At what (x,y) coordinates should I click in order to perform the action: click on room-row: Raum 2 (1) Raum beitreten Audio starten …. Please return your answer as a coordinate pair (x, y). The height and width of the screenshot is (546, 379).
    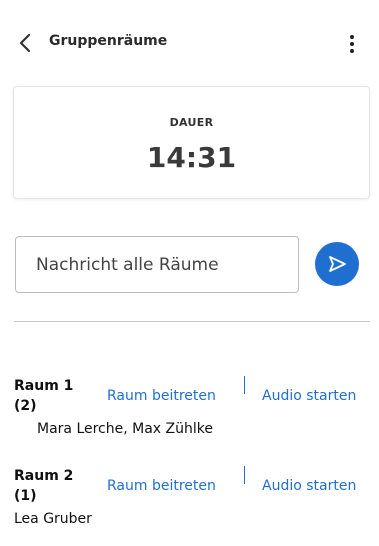
    Looking at the image, I should click on (189, 506).